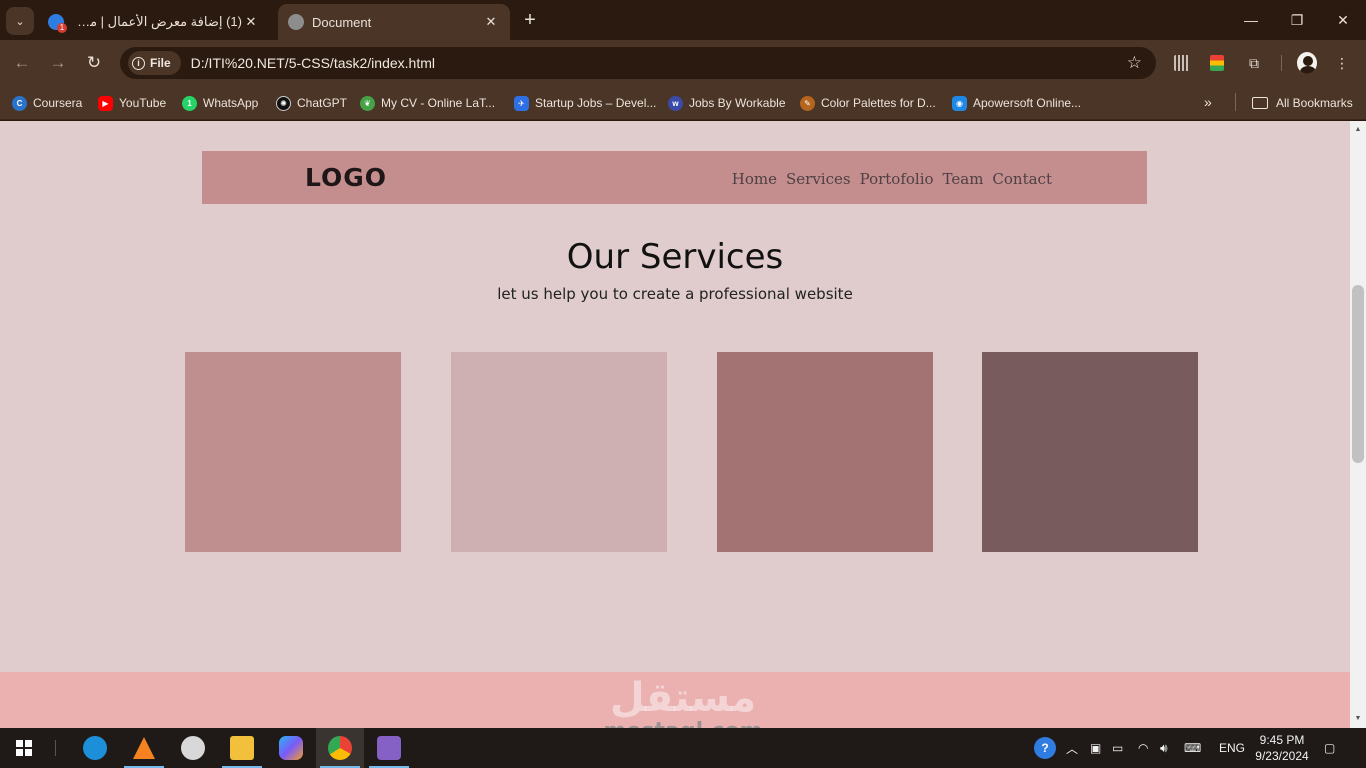  I want to click on bookmark-youtube: ▶ YouTube, so click(132, 103).